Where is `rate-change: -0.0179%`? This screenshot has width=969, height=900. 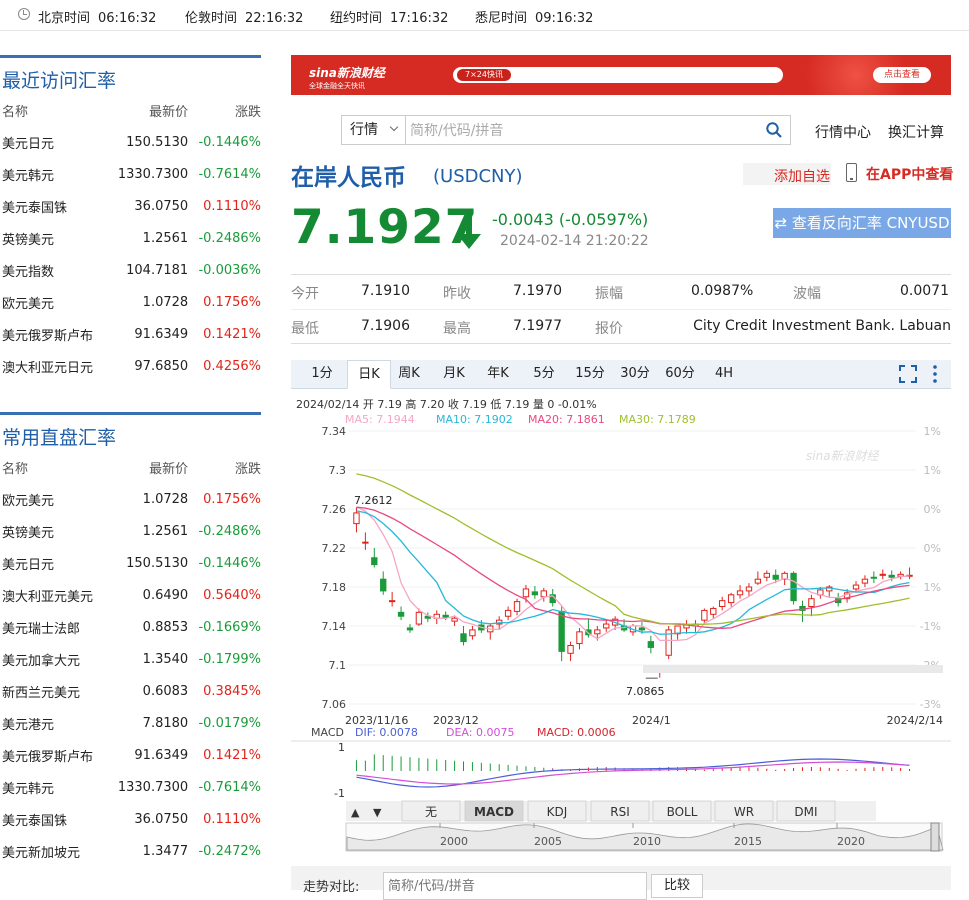 rate-change: -0.0179% is located at coordinates (229, 723).